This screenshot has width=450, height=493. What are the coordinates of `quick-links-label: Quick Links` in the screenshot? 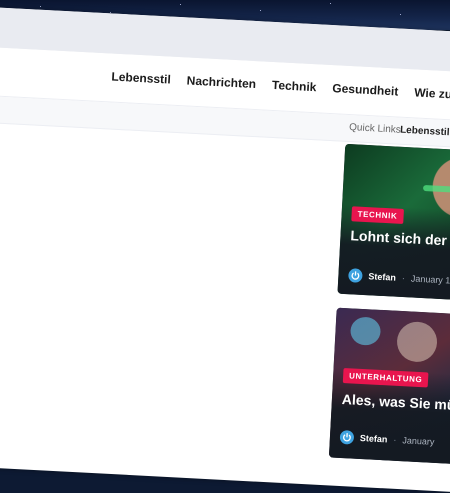 It's located at (375, 129).